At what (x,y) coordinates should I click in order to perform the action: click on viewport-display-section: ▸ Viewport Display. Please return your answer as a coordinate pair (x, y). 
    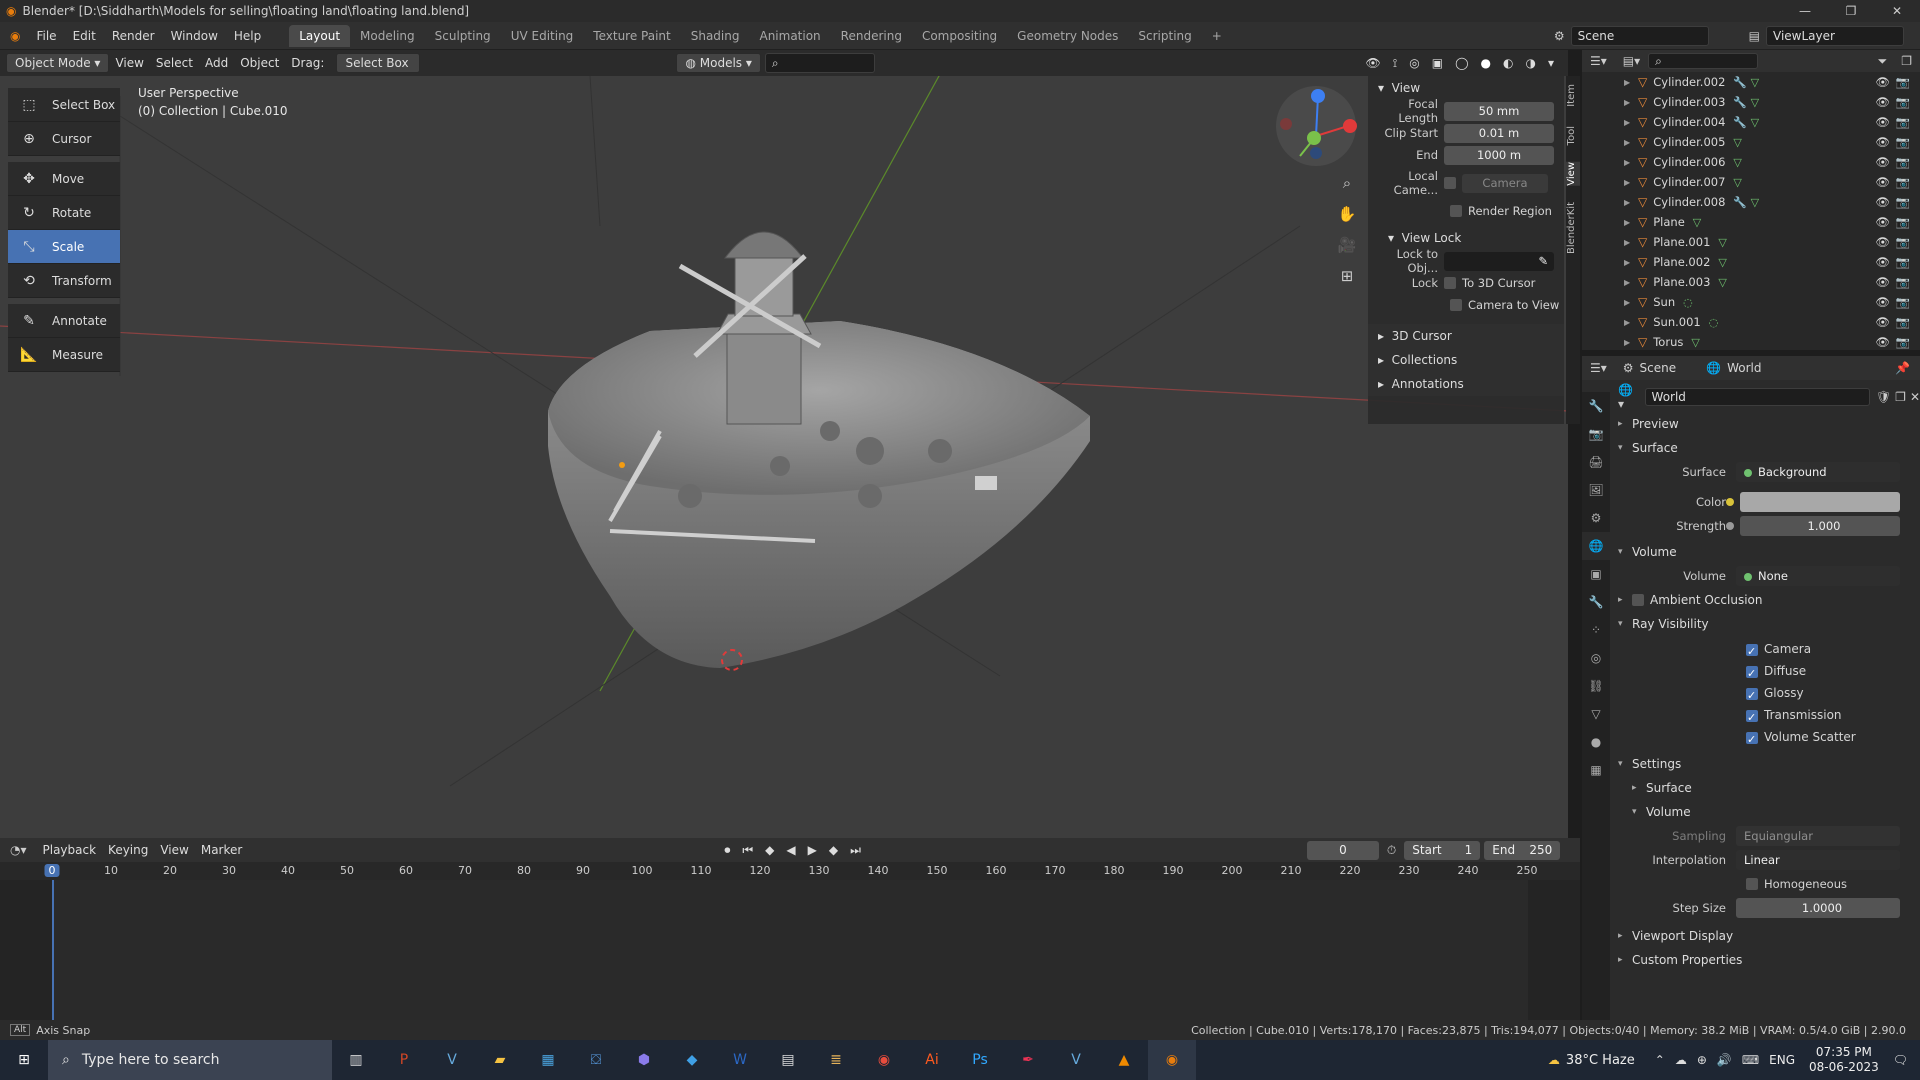
    Looking at the image, I should click on (1769, 936).